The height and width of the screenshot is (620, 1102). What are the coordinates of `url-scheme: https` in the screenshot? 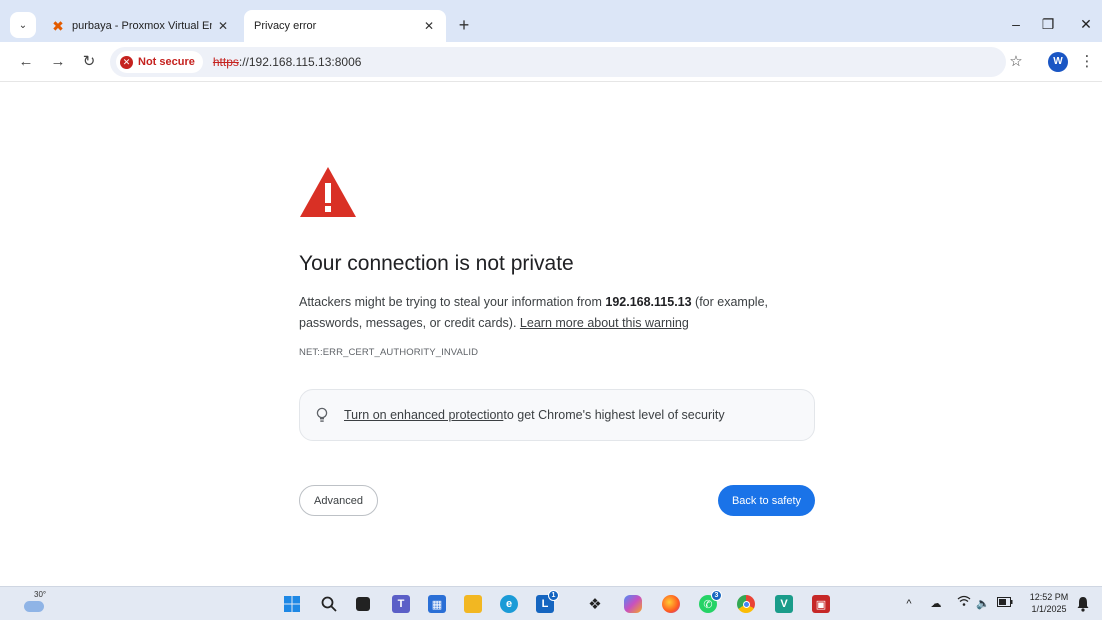 It's located at (225, 62).